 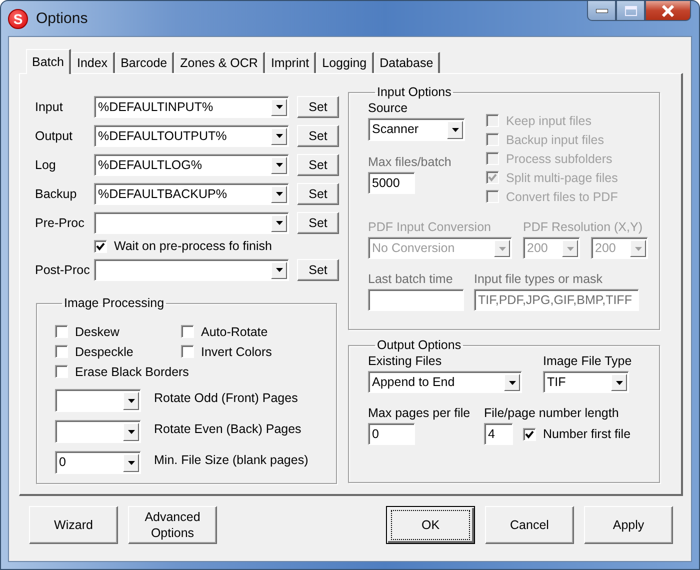 What do you see at coordinates (63, 269) in the screenshot?
I see `field-label: Post-Proc` at bounding box center [63, 269].